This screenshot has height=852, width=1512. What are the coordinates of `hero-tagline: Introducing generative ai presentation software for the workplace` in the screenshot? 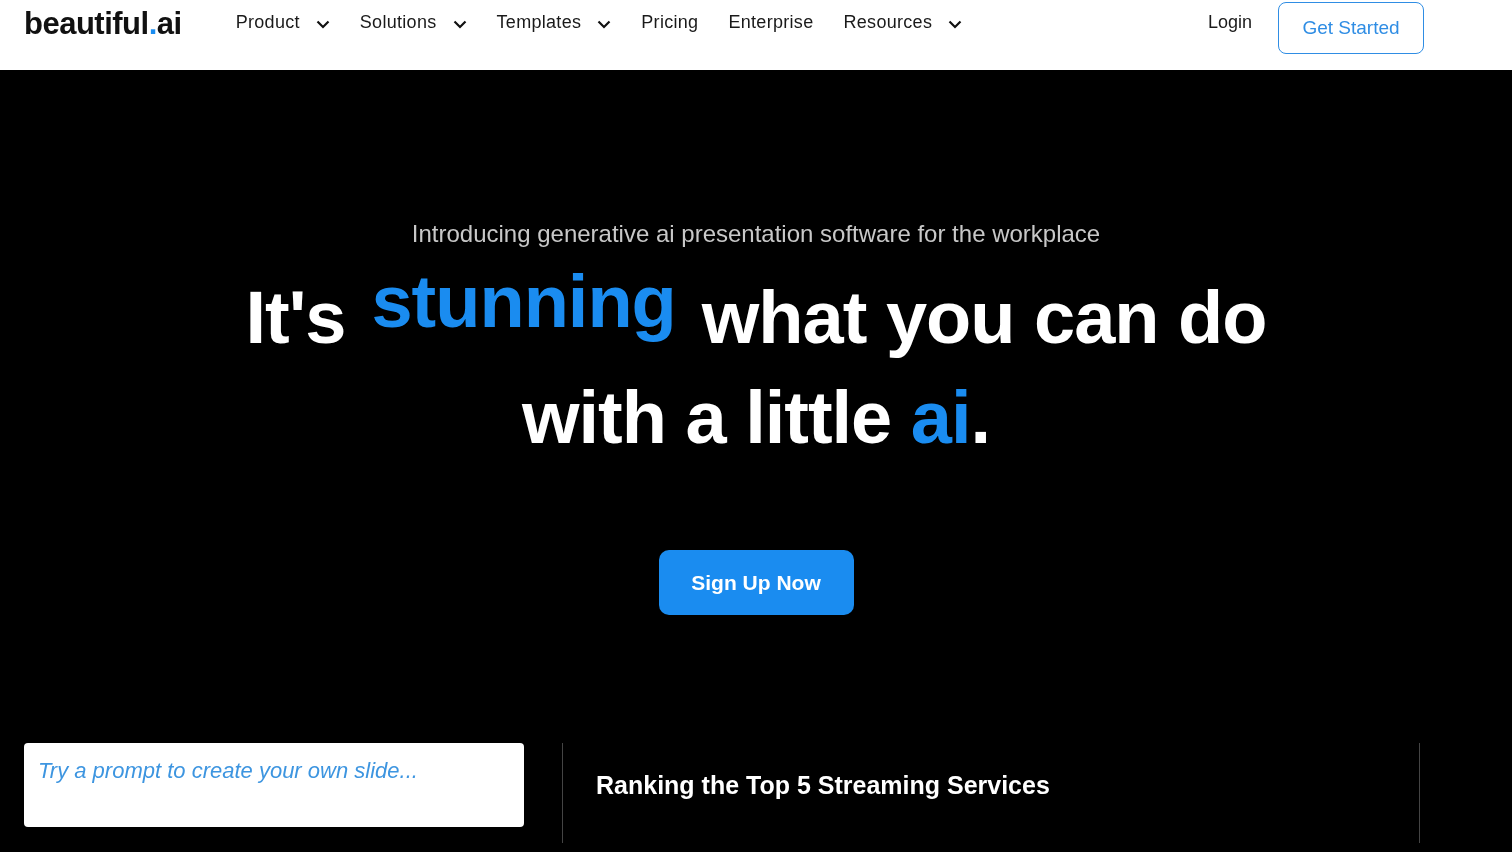 It's located at (756, 234).